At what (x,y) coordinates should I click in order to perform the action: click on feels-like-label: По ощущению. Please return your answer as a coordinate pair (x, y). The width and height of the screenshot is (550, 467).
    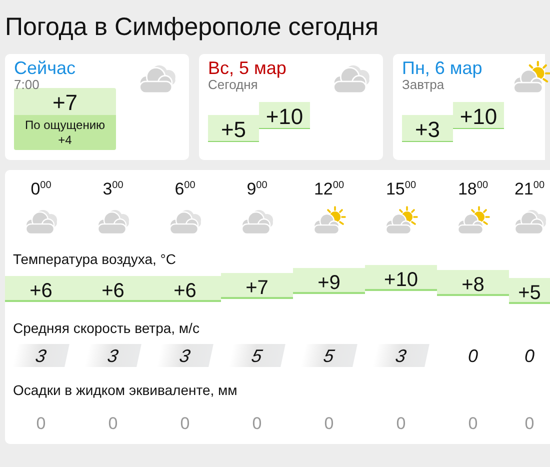
    Looking at the image, I should click on (65, 125).